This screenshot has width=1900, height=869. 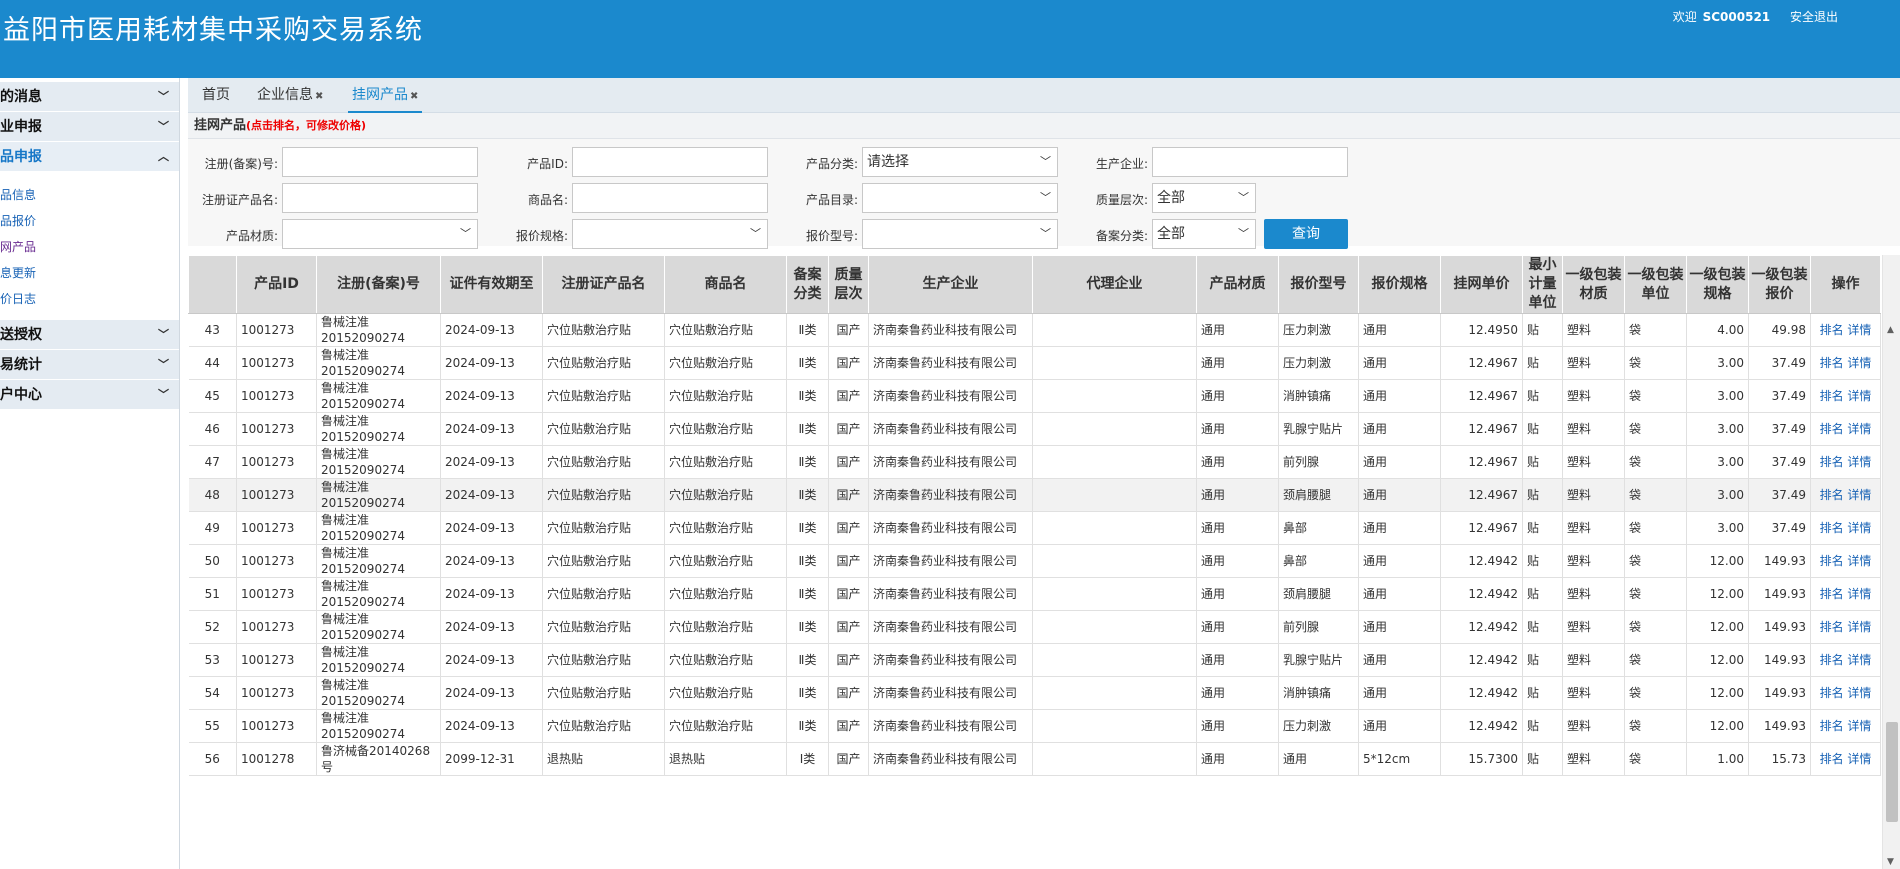 What do you see at coordinates (89, 299) in the screenshot?
I see `sidebar-item-price-log: 价日志` at bounding box center [89, 299].